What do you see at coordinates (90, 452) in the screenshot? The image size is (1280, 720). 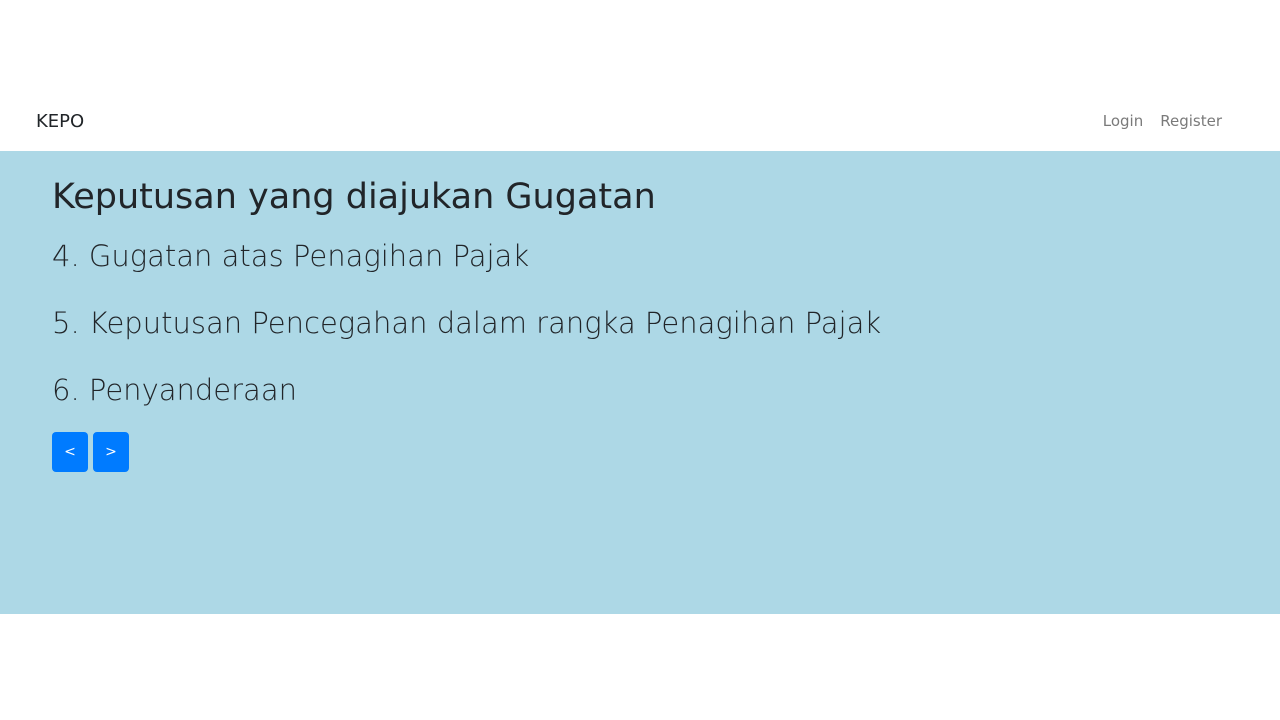 I see `pager: < >` at bounding box center [90, 452].